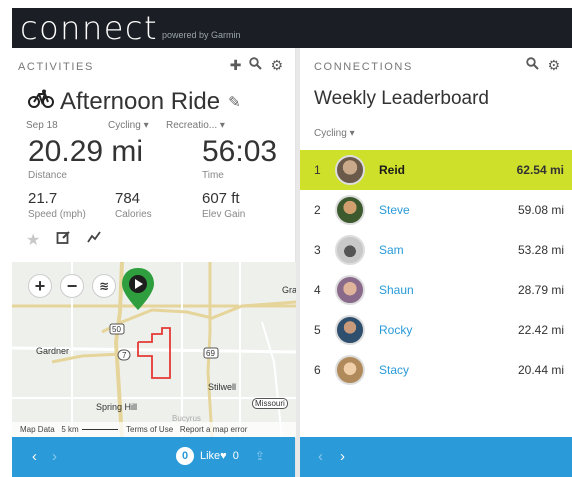 The height and width of the screenshot is (477, 572). I want to click on distance-value: 20.29 mi, so click(86, 151).